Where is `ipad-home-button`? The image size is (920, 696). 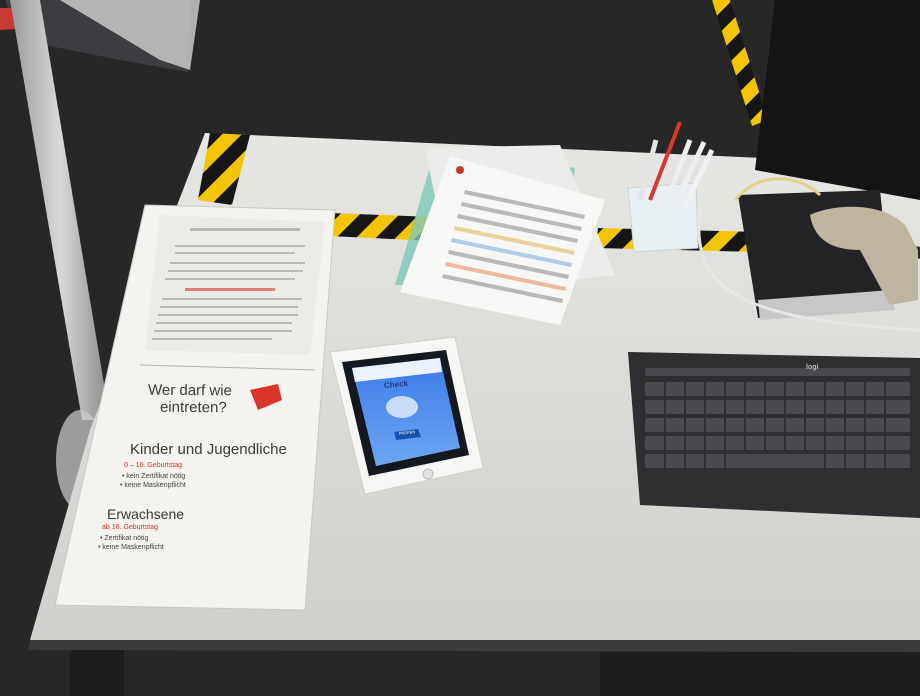
ipad-home-button is located at coordinates (428, 474).